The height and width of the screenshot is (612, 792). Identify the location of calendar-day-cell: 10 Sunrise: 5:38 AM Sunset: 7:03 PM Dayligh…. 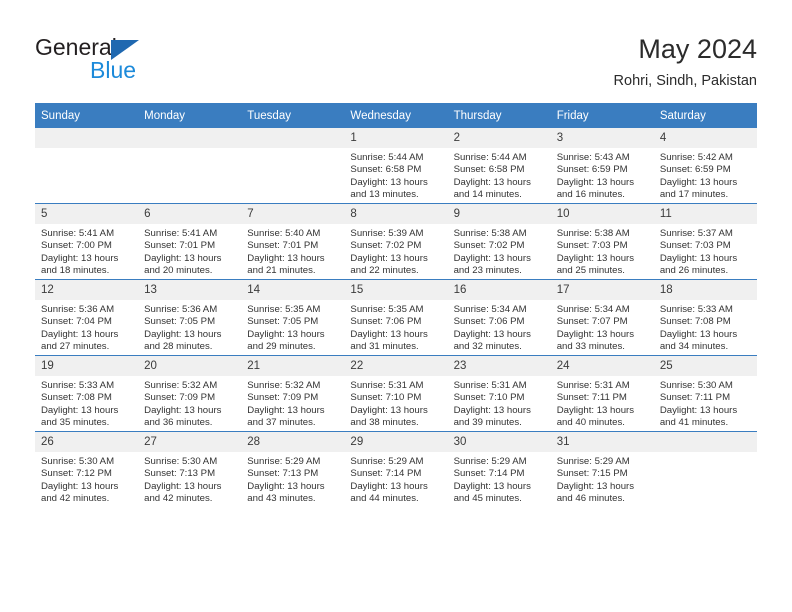
(602, 241).